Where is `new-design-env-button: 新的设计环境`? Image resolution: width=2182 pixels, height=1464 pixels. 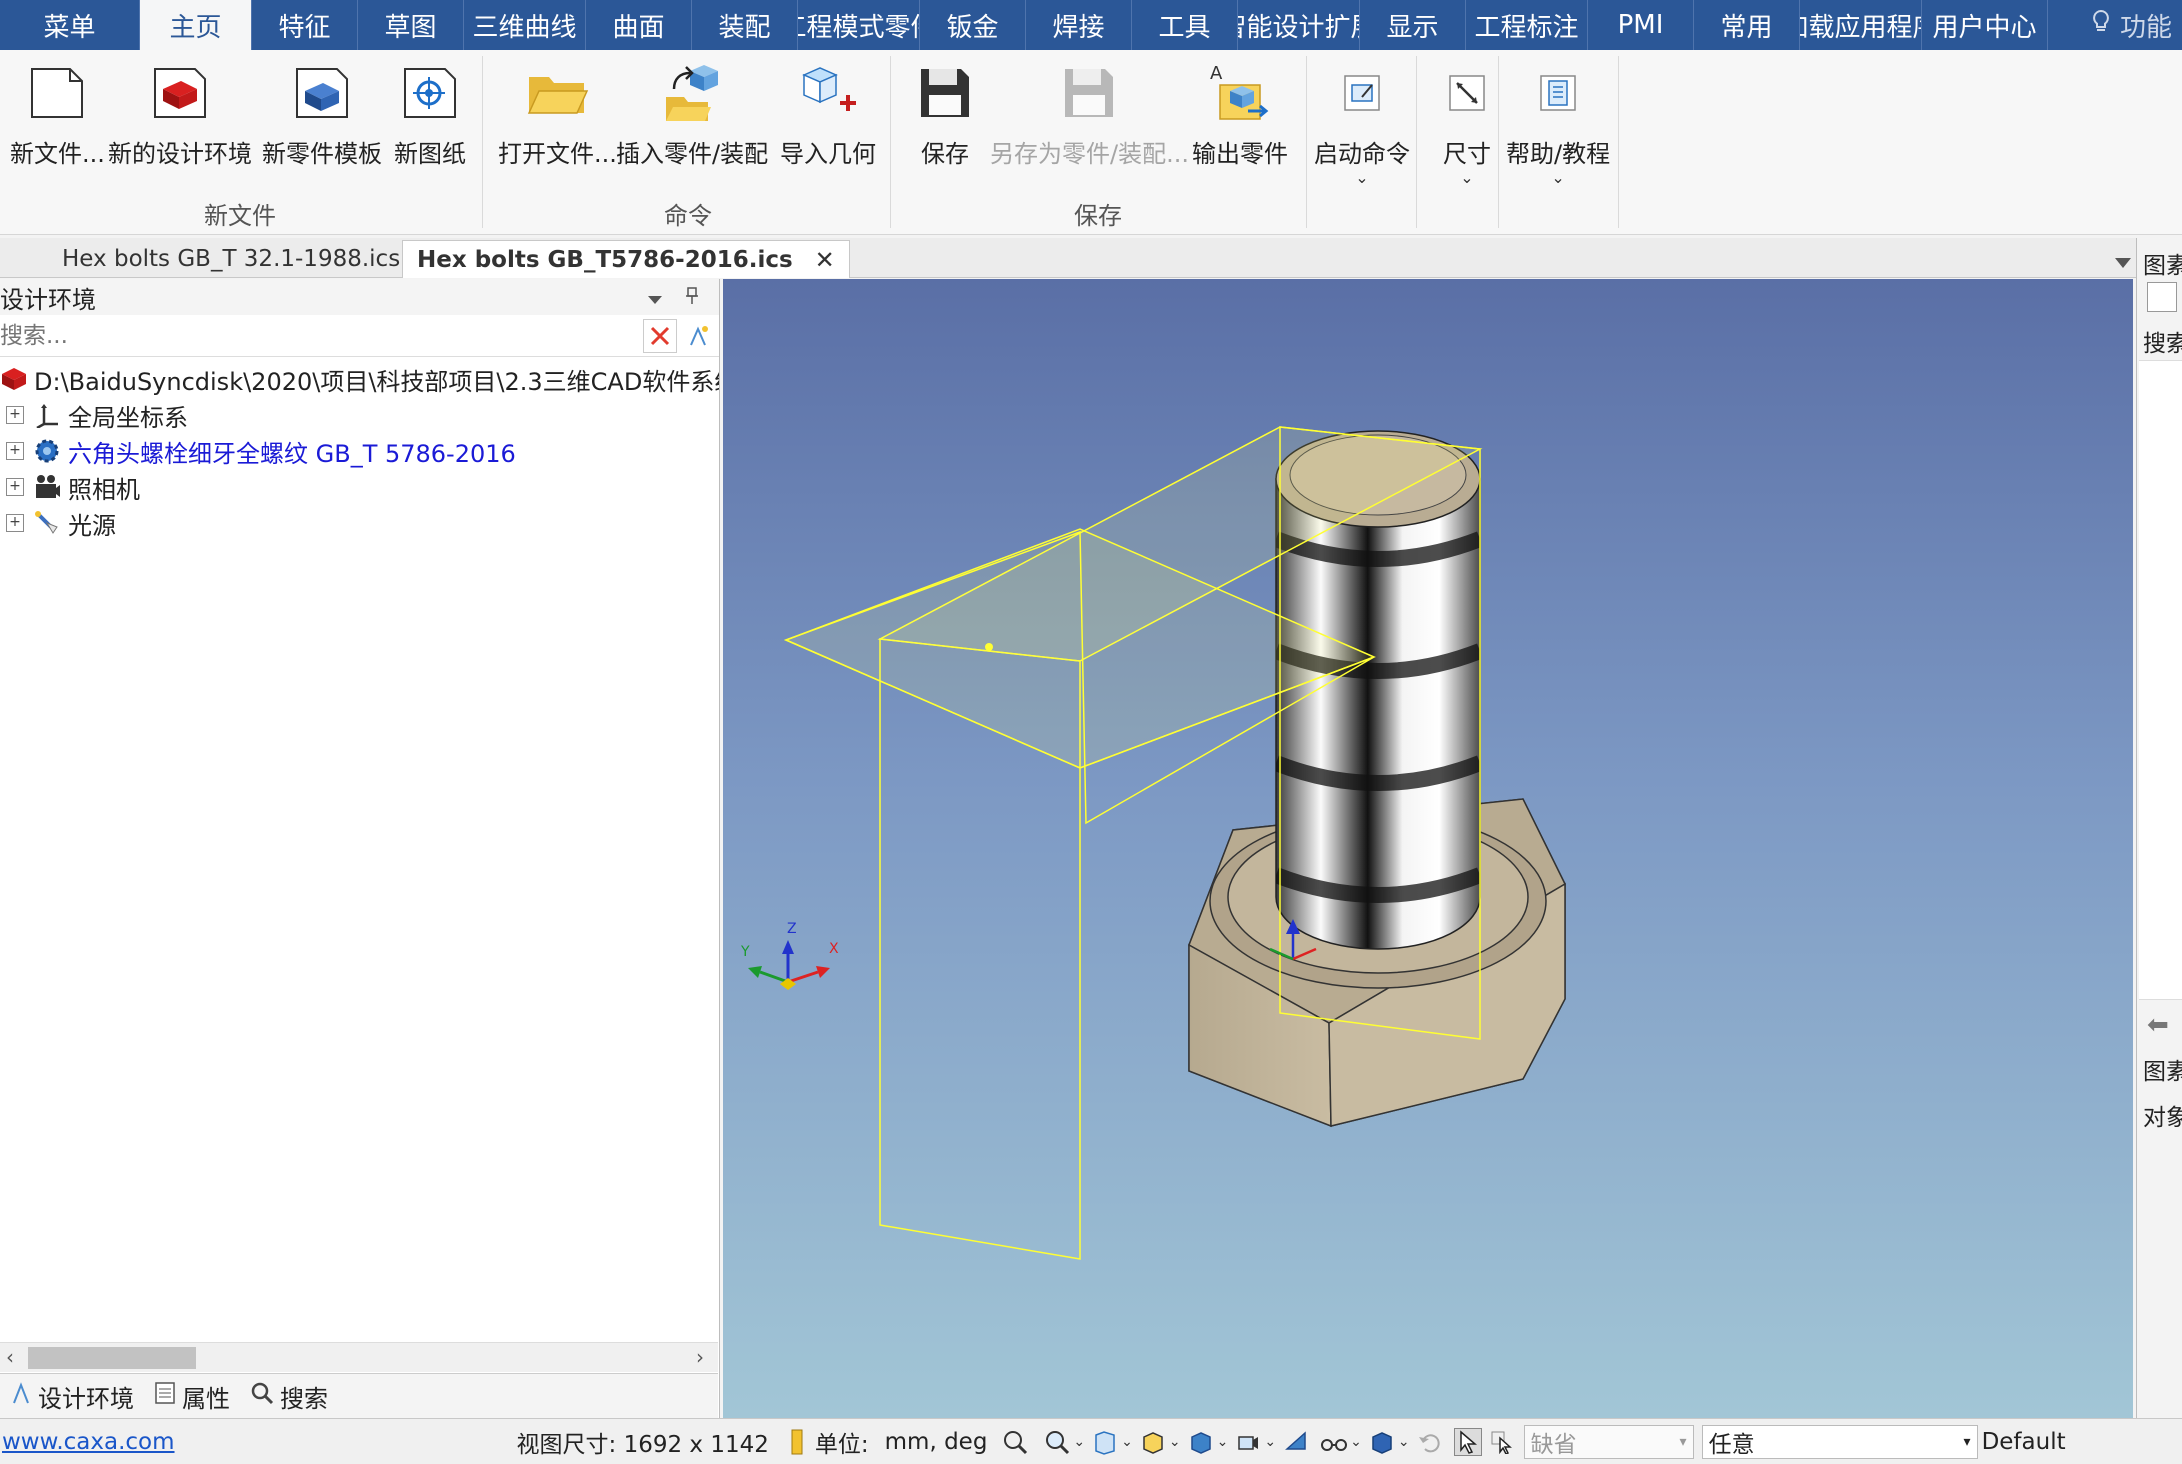 new-design-env-button: 新的设计环境 is located at coordinates (180, 113).